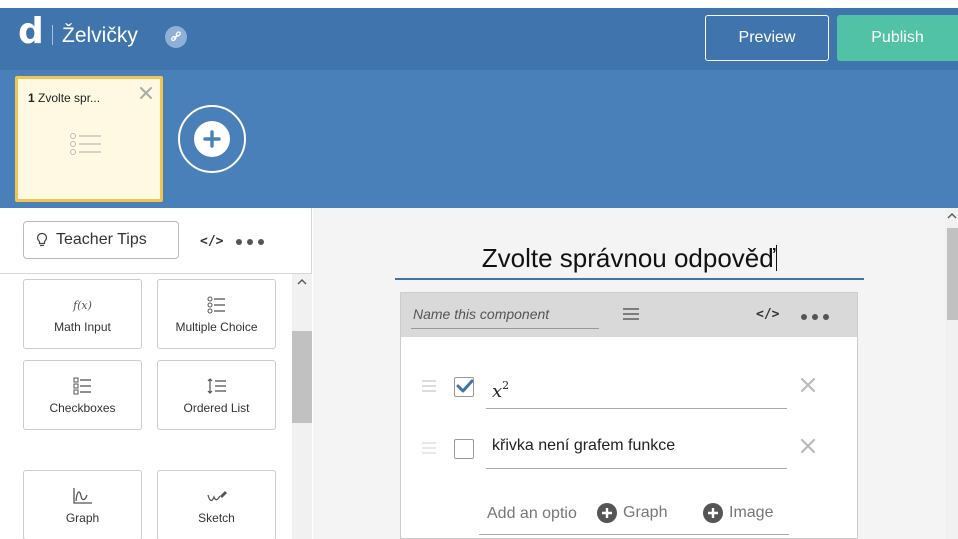 Image resolution: width=958 pixels, height=539 pixels. I want to click on component-header: Name this component </>, so click(629, 315).